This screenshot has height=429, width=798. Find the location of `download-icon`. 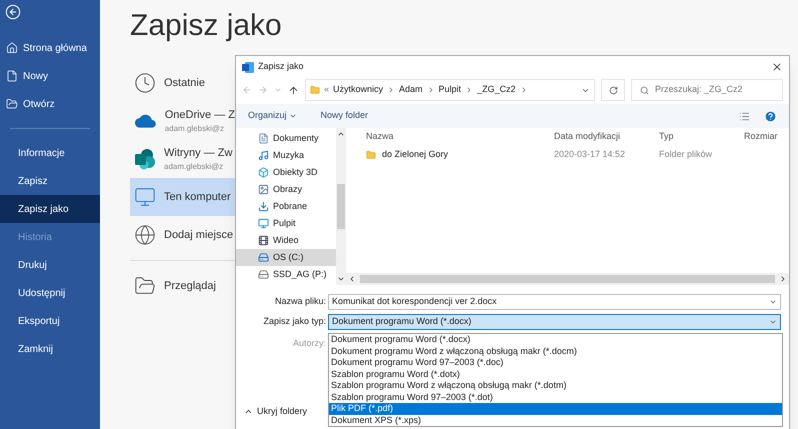

download-icon is located at coordinates (263, 206).